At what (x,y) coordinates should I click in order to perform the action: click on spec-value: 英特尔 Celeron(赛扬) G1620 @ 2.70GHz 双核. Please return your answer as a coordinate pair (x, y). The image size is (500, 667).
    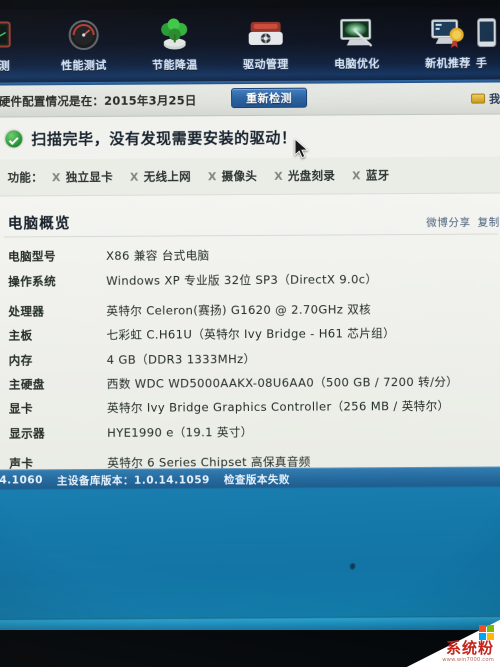
    Looking at the image, I should click on (239, 310).